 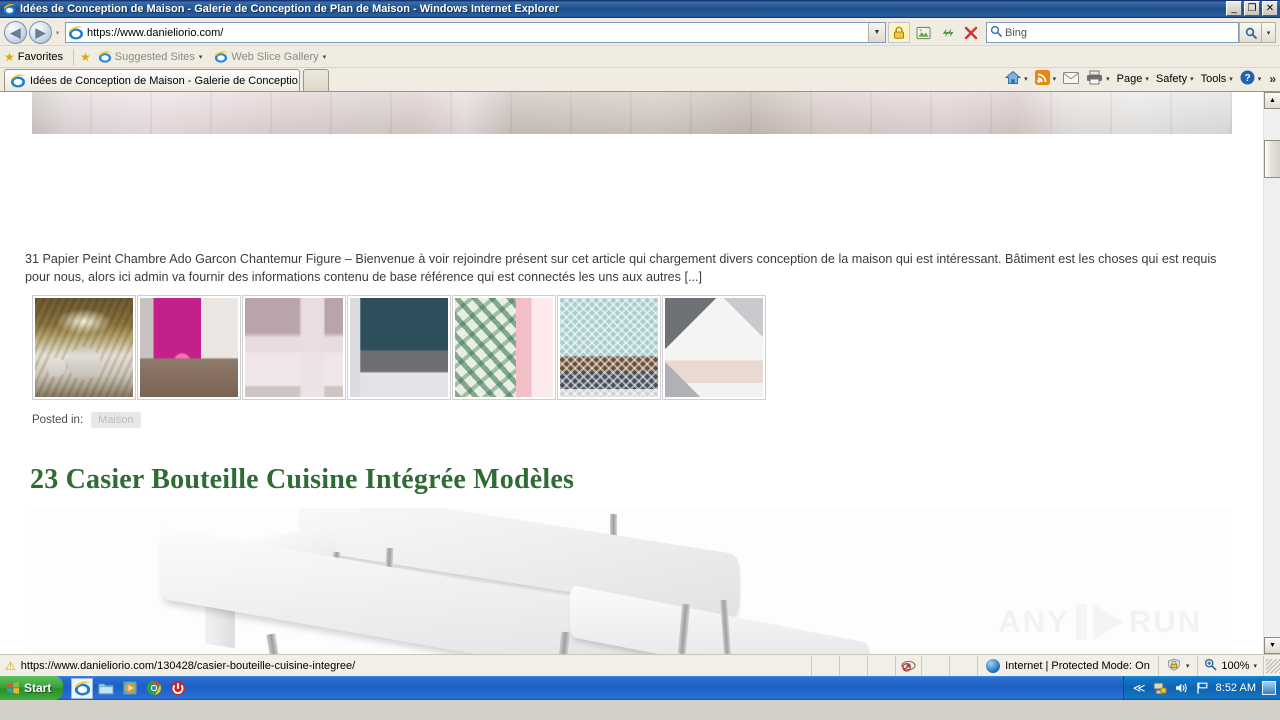 What do you see at coordinates (1068, 665) in the screenshot?
I see `security-zone-indicator: Internet | Protected Mode: On` at bounding box center [1068, 665].